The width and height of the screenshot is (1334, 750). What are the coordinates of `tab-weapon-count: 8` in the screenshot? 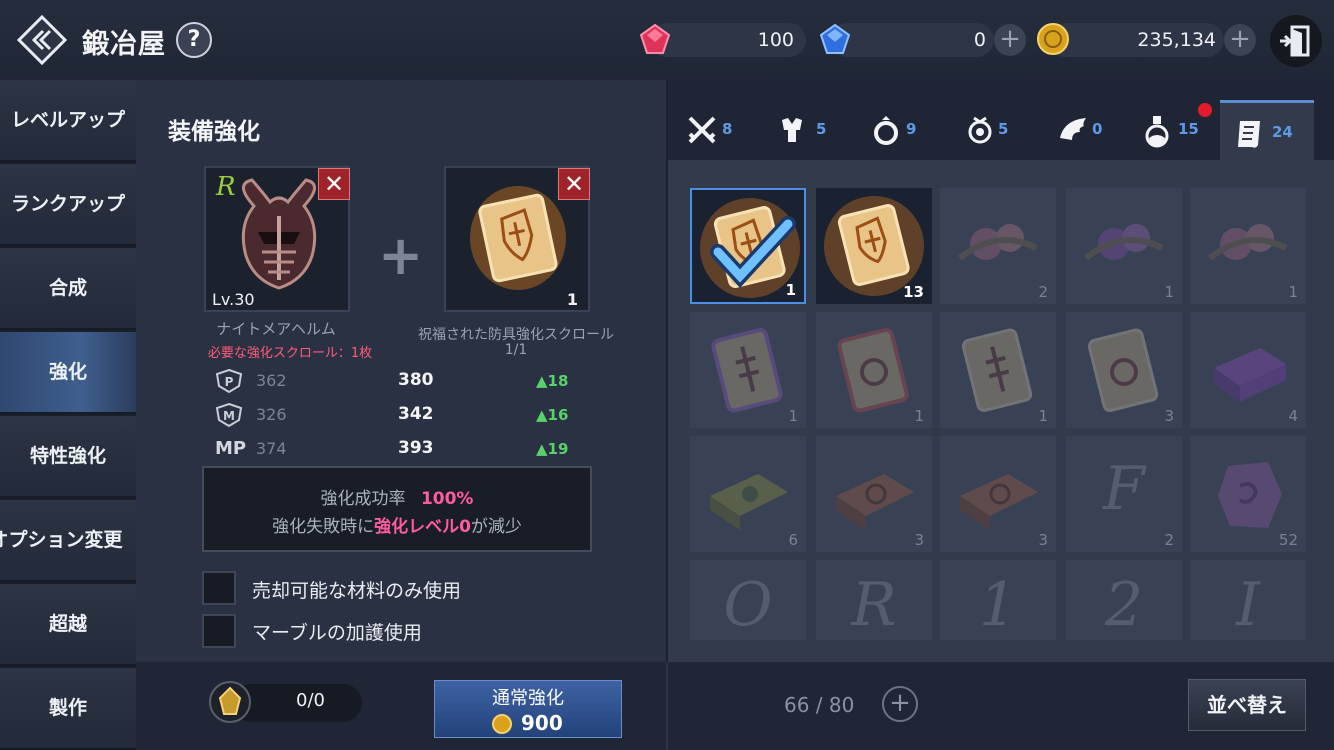 It's located at (727, 129).